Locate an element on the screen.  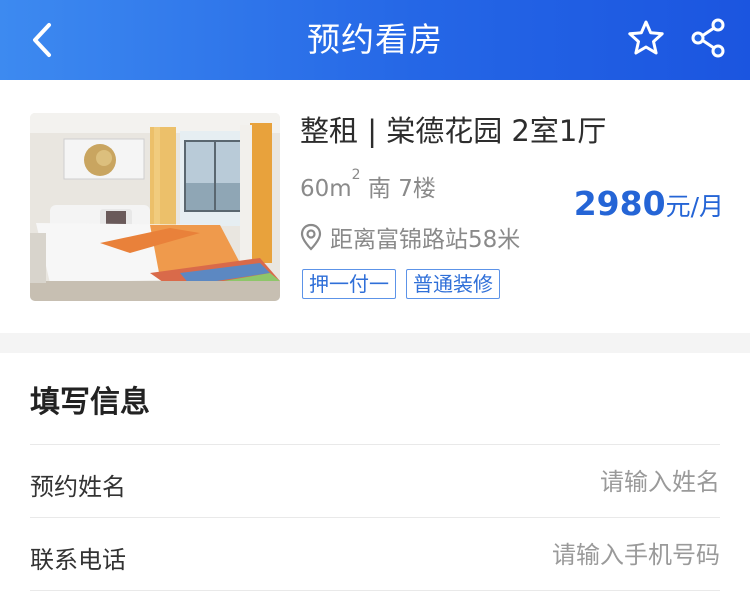
distance-text: 距离富锦路站58米 is located at coordinates (425, 240).